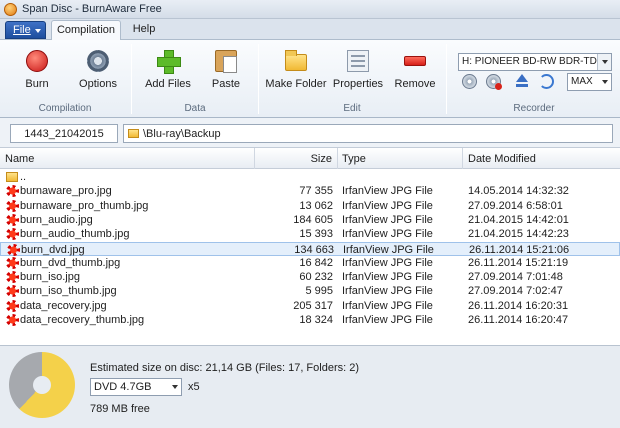 The height and width of the screenshot is (428, 620). Describe the element at coordinates (446, 79) in the screenshot. I see `ribbon-separator` at that location.